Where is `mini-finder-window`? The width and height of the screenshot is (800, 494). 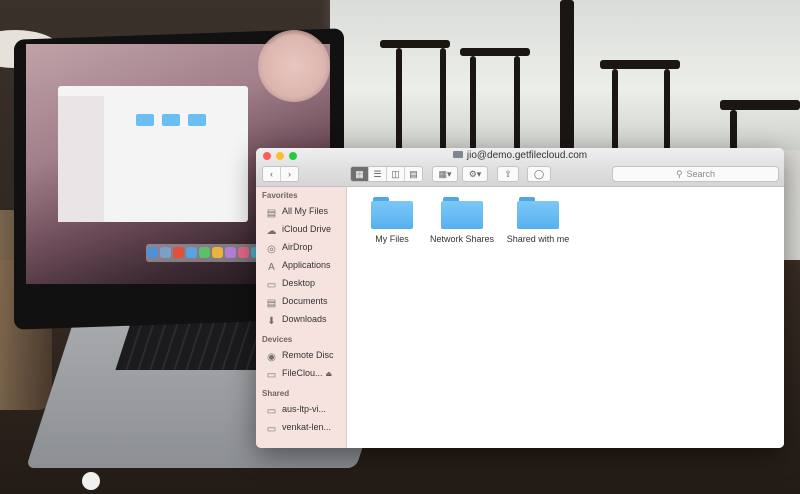 mini-finder-window is located at coordinates (153, 154).